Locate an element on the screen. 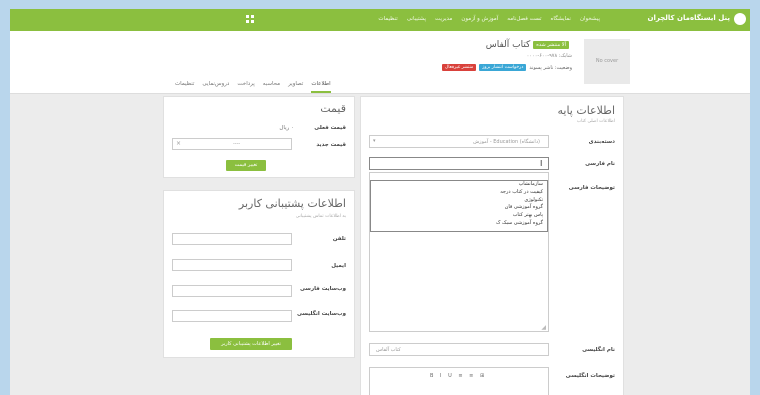 The image size is (760, 395). resize-handle-icon: ◢ is located at coordinates (543, 327).